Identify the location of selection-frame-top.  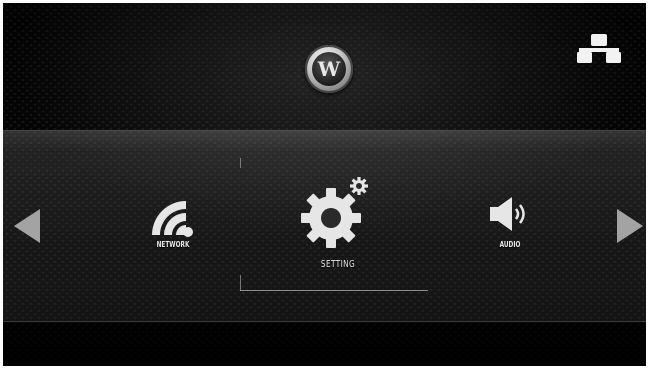
(240, 163).